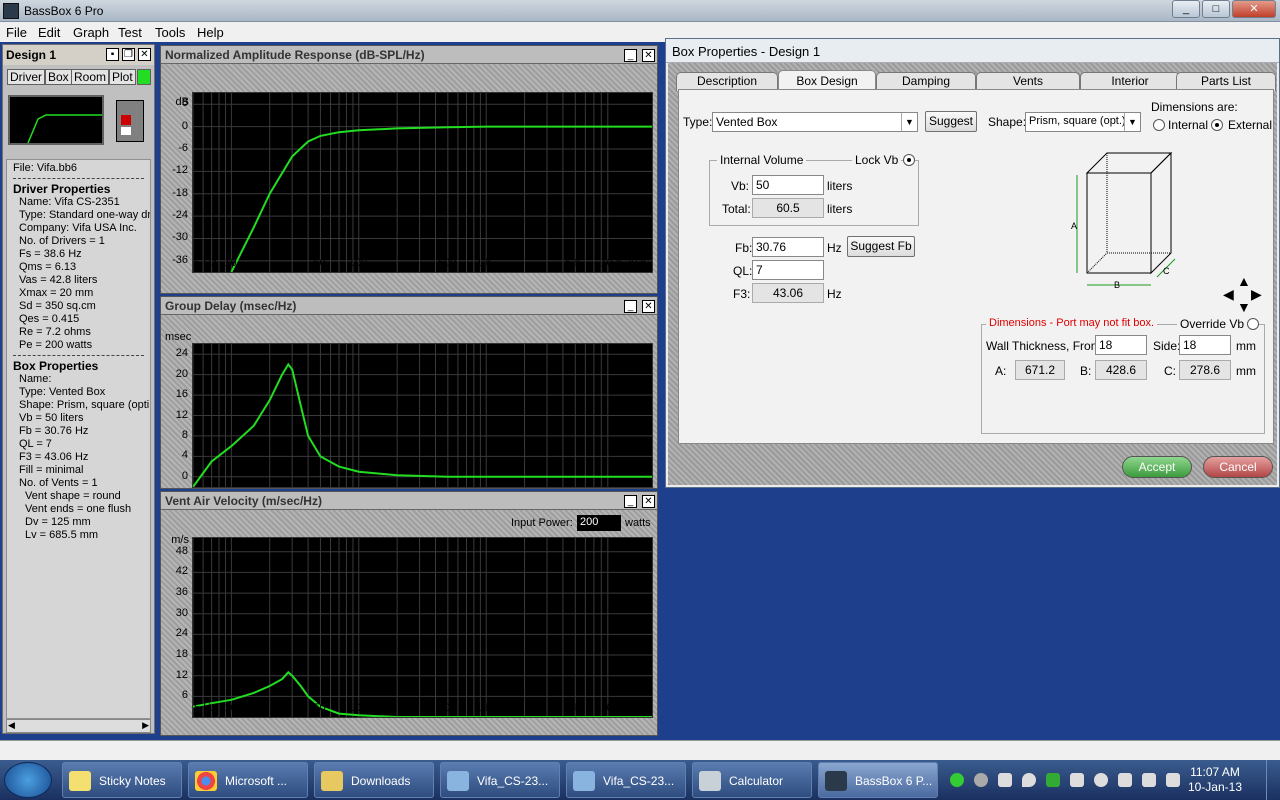 The height and width of the screenshot is (800, 1280). I want to click on driver-property: Re = 7.2 ohms, so click(55, 332).